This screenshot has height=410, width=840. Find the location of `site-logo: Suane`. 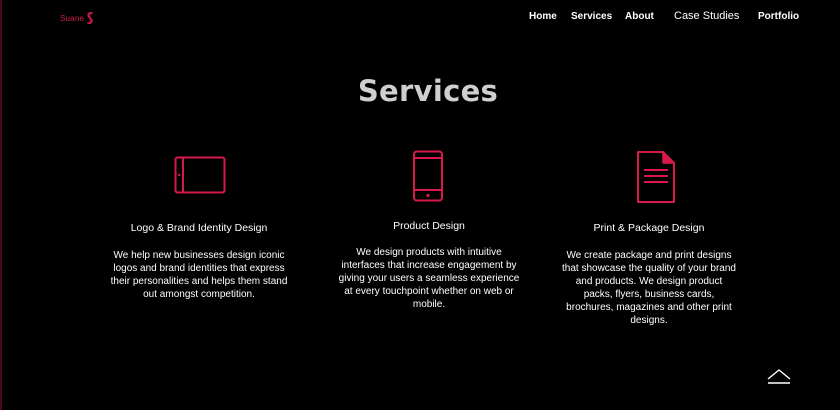

site-logo: Suane is located at coordinates (77, 18).